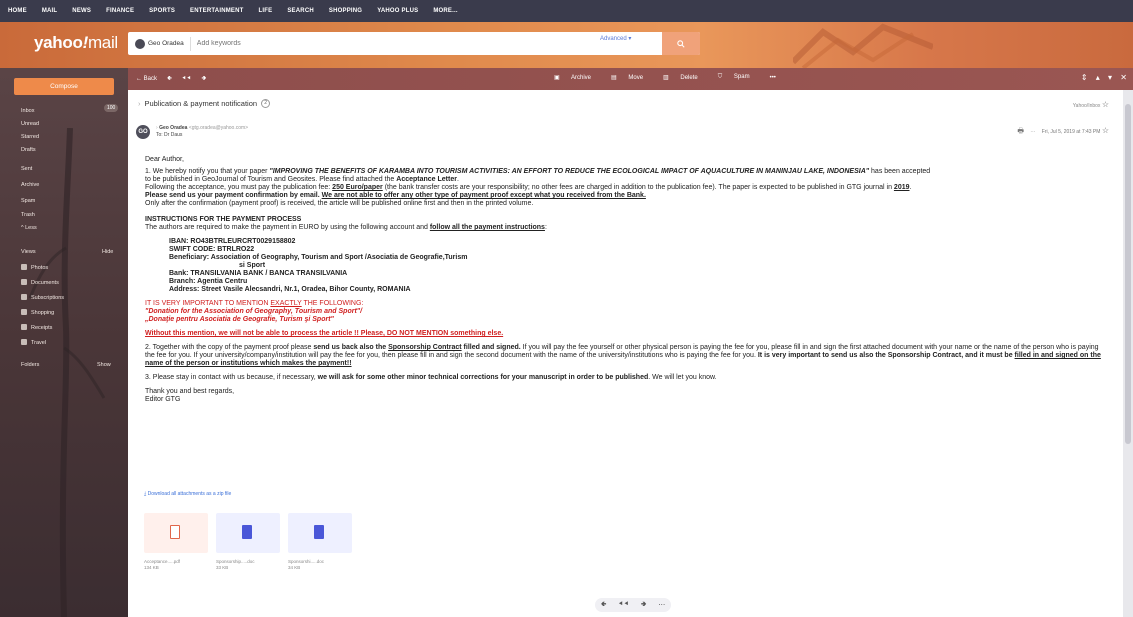 The width and height of the screenshot is (1133, 617). Describe the element at coordinates (685, 77) in the screenshot. I see `delete-button: ▥ Delete` at that location.